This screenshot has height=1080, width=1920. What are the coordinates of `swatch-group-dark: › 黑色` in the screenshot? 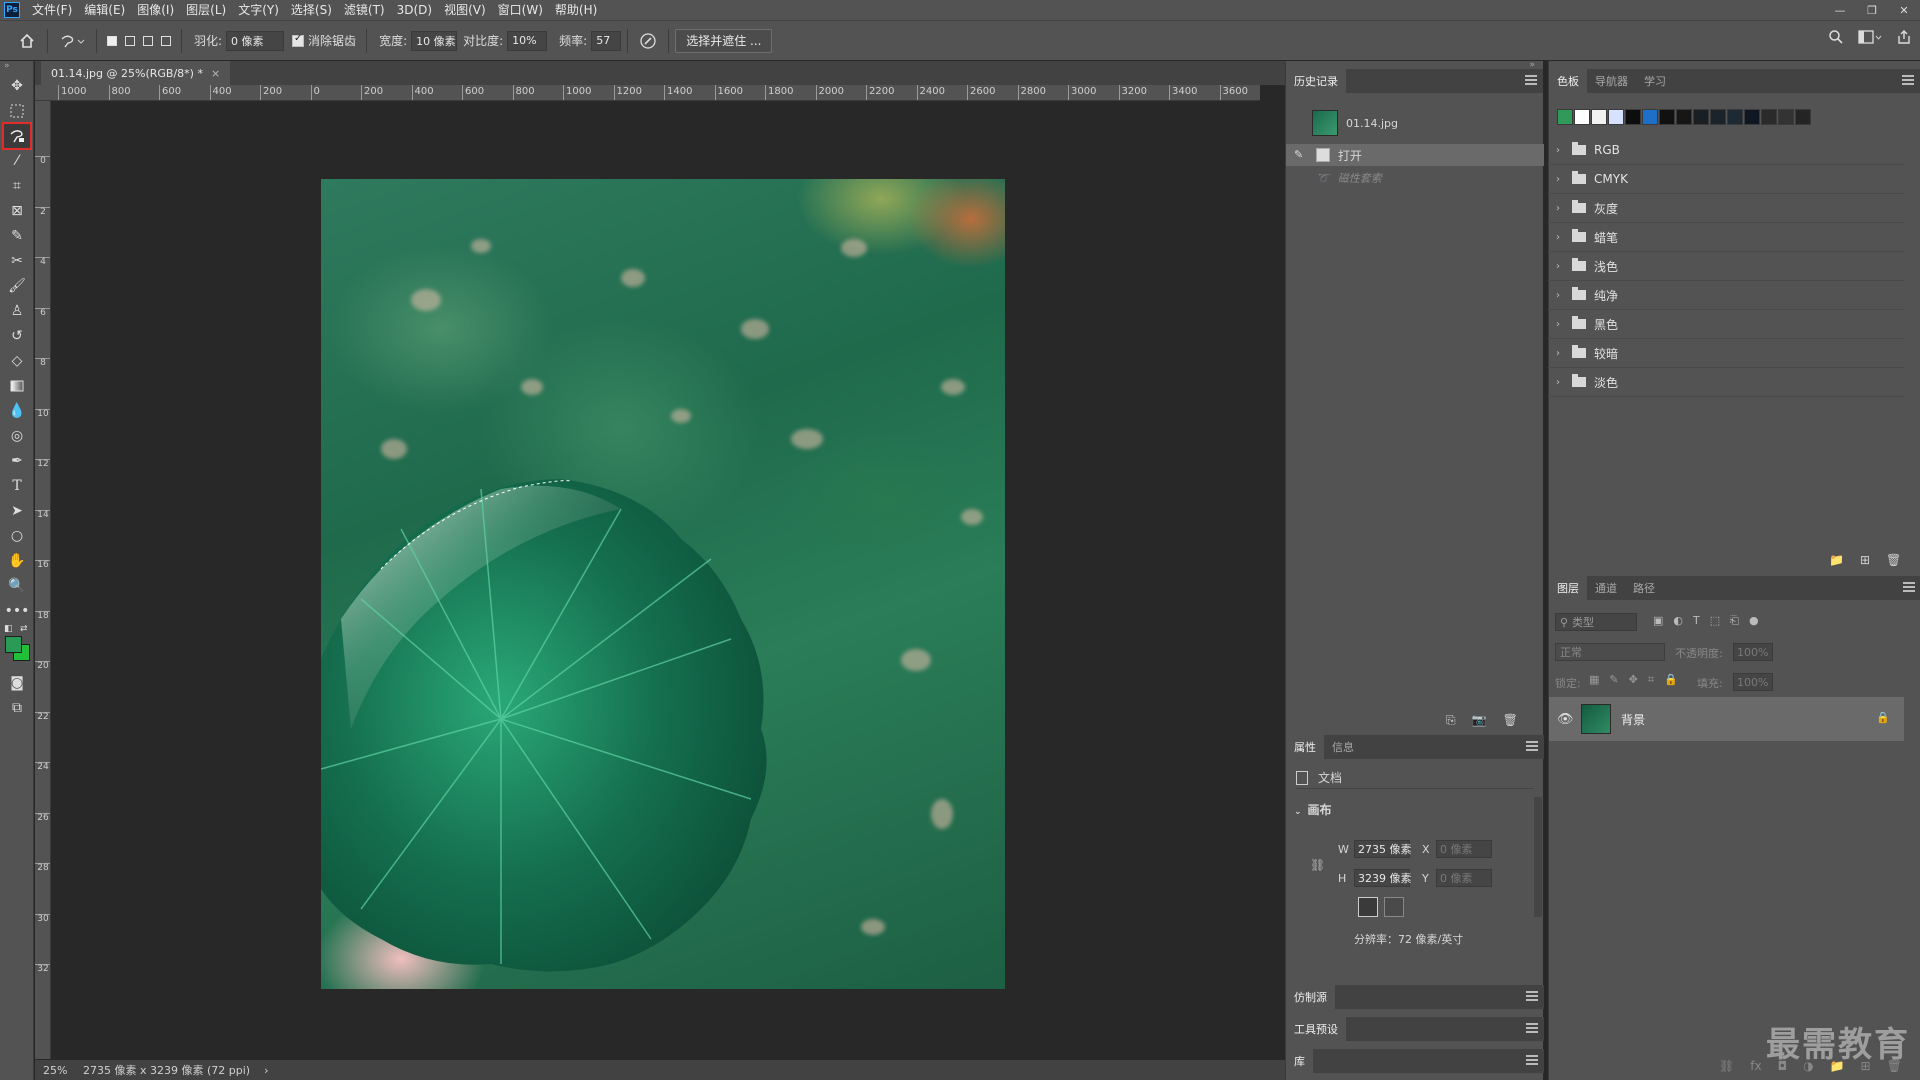 It's located at (1726, 324).